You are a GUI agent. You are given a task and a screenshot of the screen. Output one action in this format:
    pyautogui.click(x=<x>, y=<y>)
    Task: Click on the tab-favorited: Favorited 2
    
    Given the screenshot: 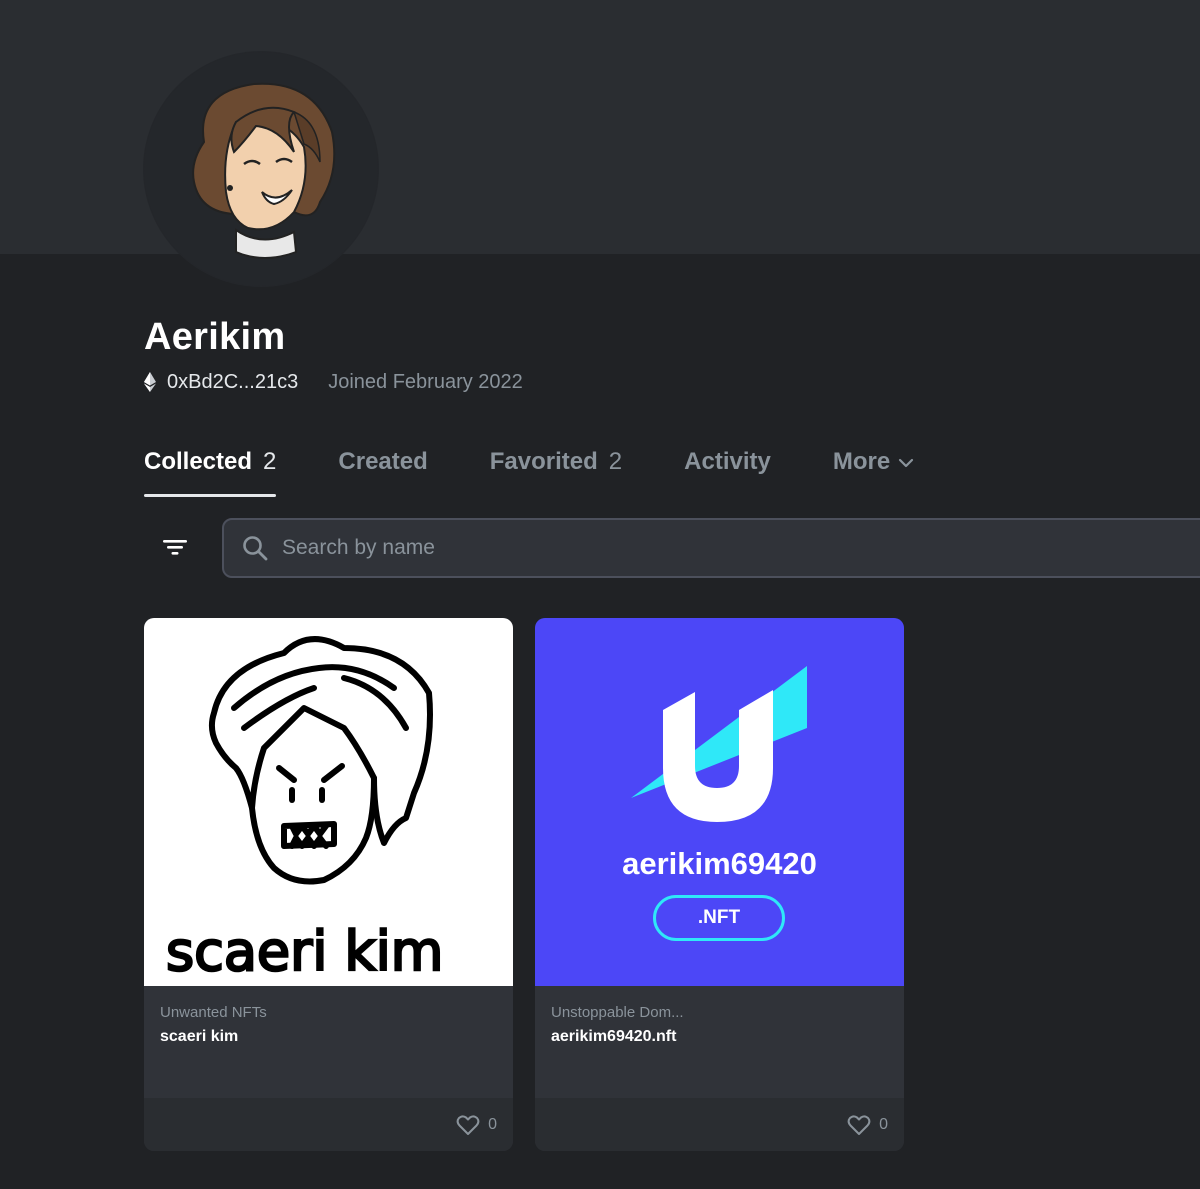 What is the action you would take?
    pyautogui.click(x=556, y=470)
    